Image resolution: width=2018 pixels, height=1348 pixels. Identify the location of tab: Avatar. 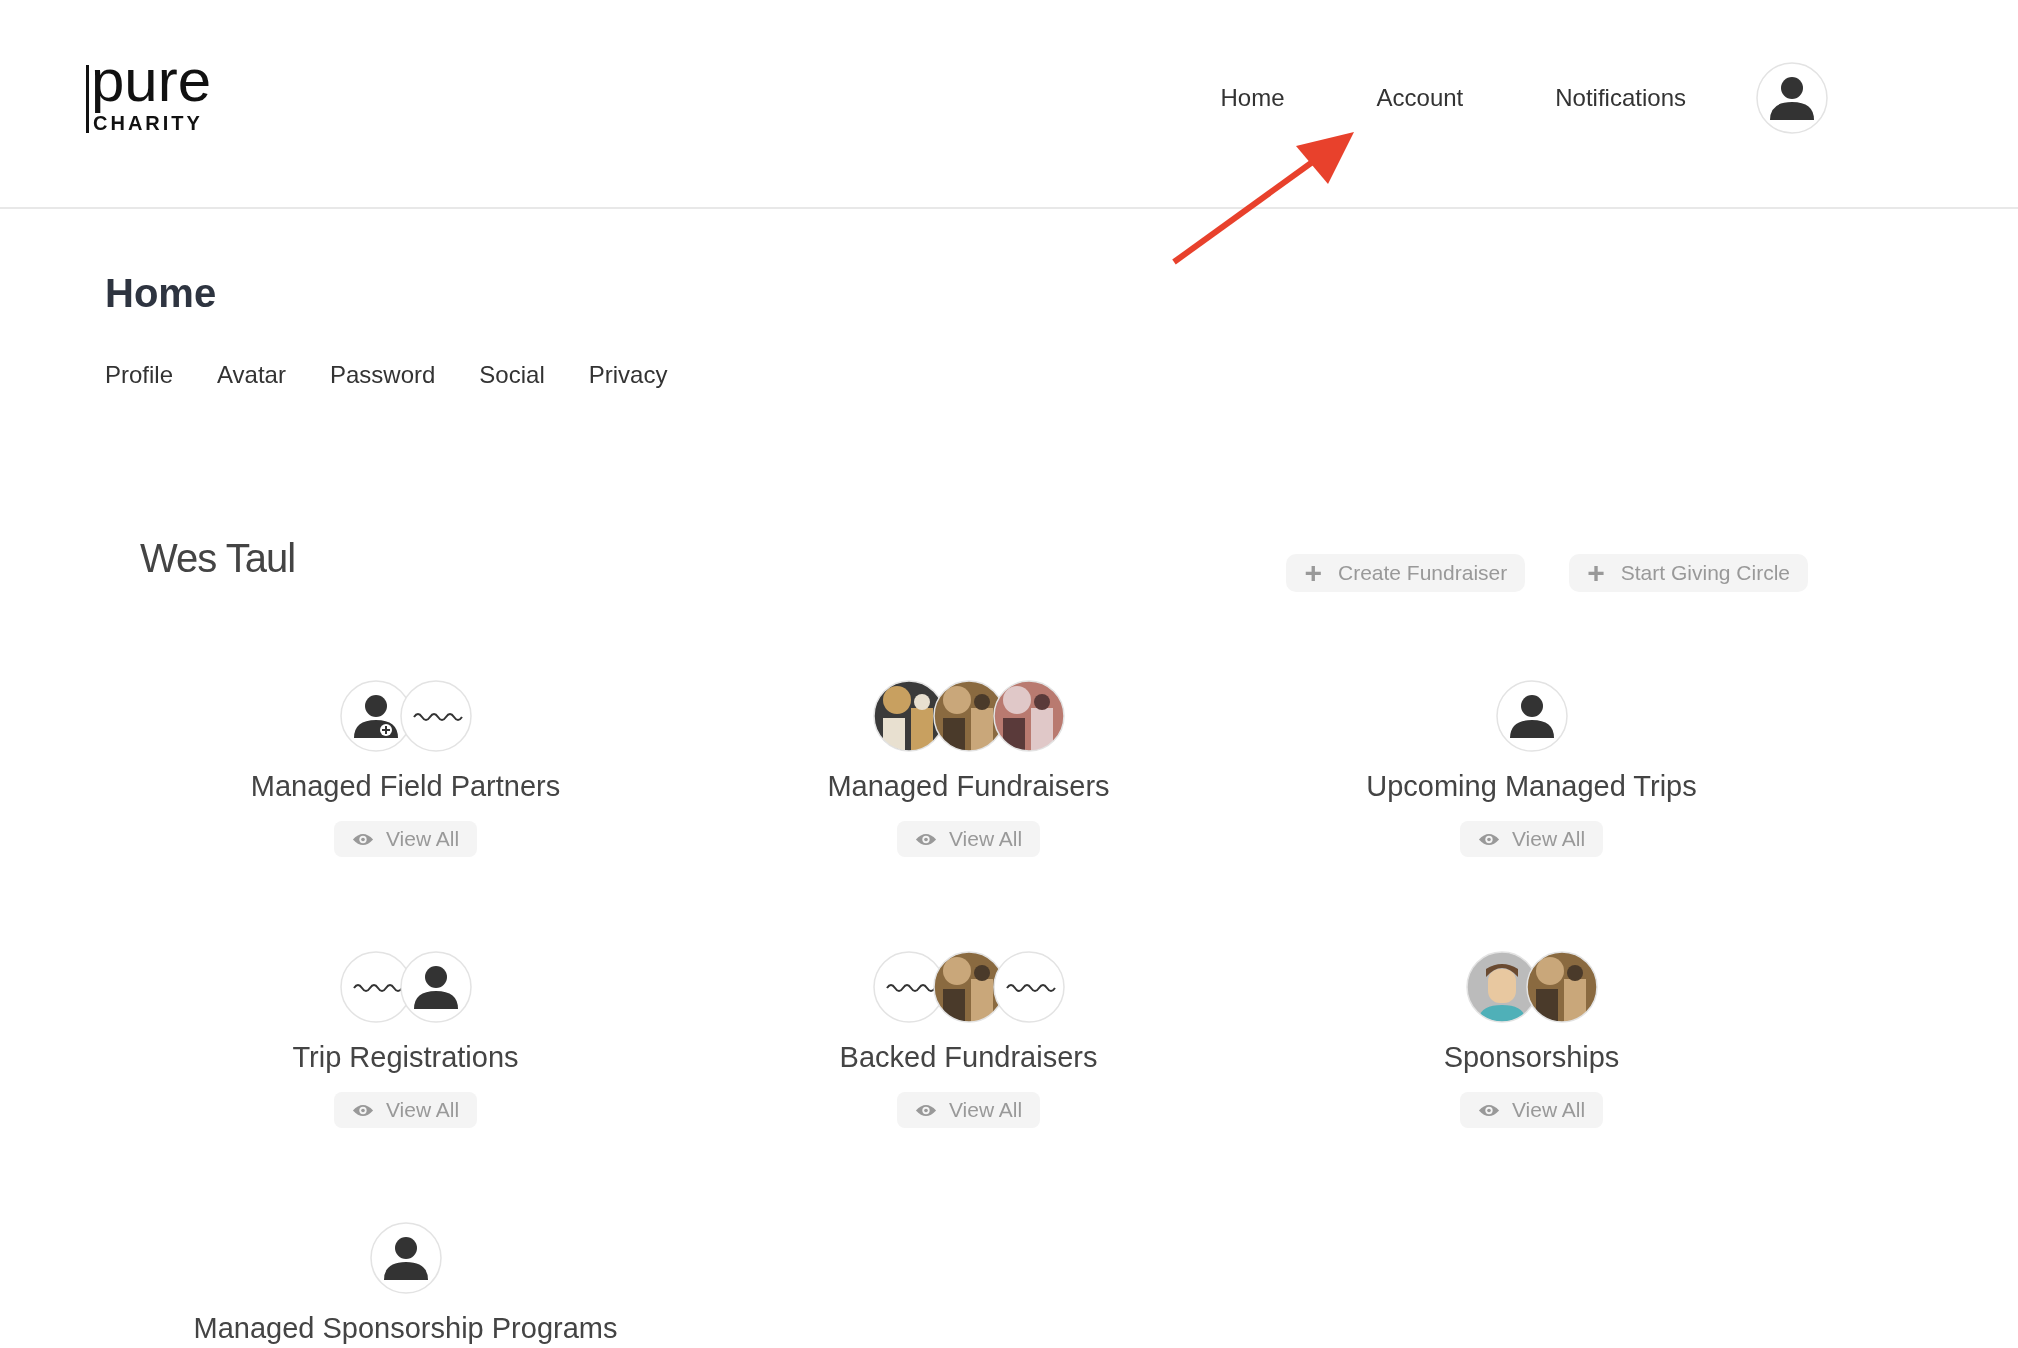
(251, 375).